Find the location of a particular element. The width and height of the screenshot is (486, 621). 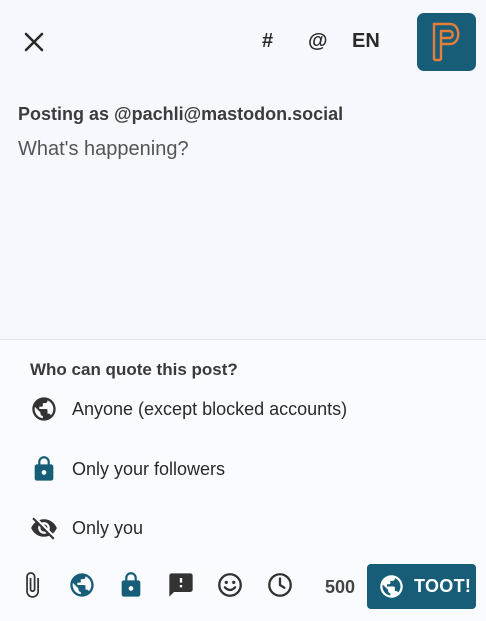

content-warning-icon is located at coordinates (181, 585).